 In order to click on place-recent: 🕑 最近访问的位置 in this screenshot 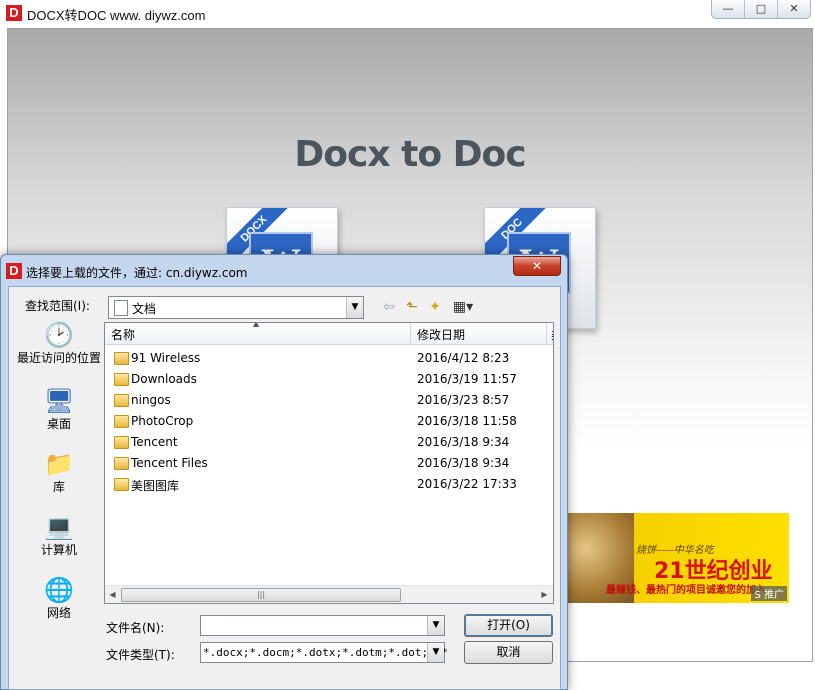, I will do `click(59, 343)`.